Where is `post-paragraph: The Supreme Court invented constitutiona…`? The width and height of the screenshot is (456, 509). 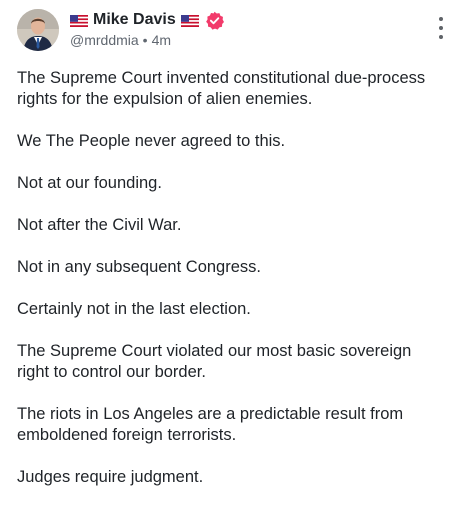
post-paragraph: The Supreme Court invented constitutiona… is located at coordinates (221, 88).